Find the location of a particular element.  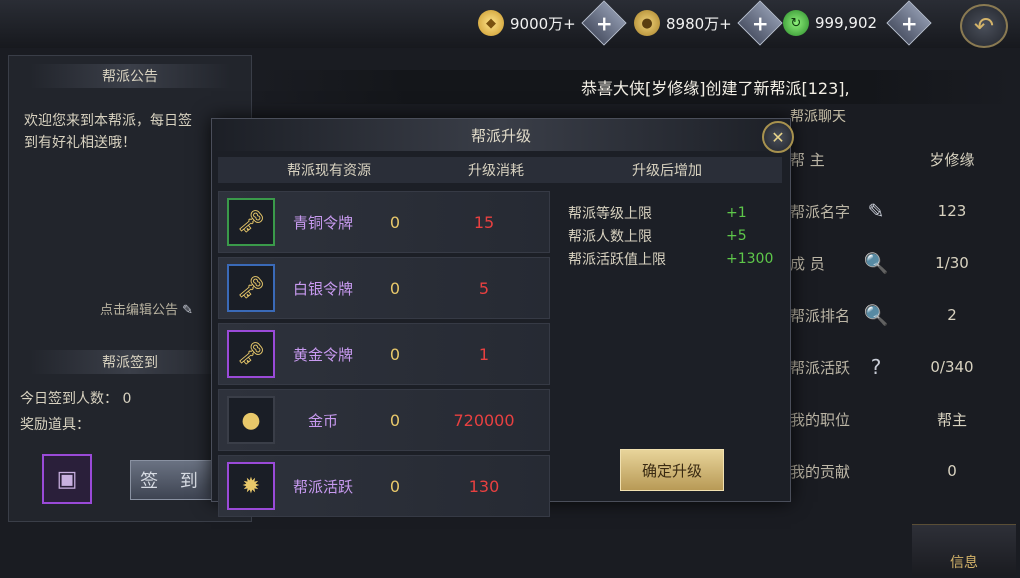

bonus-label: 帮派等级上限 is located at coordinates (610, 213).